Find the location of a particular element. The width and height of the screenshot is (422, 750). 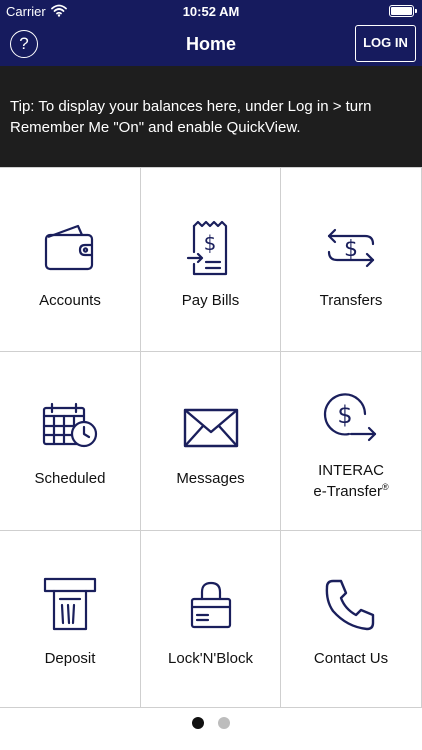

tile-messages-label: Messages is located at coordinates (210, 478).